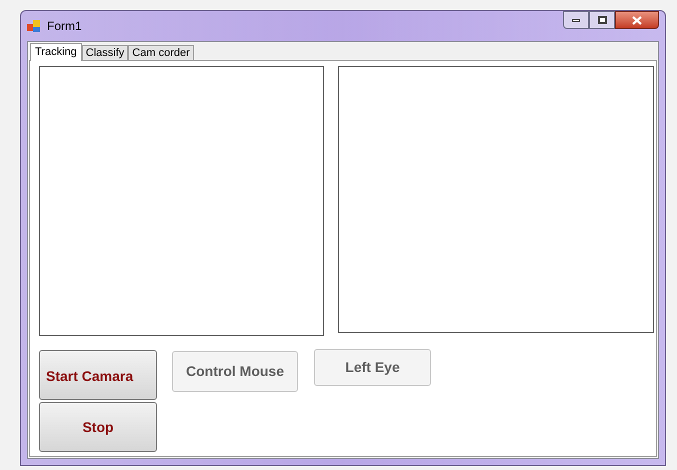  I want to click on button: Start Camara, so click(98, 375).